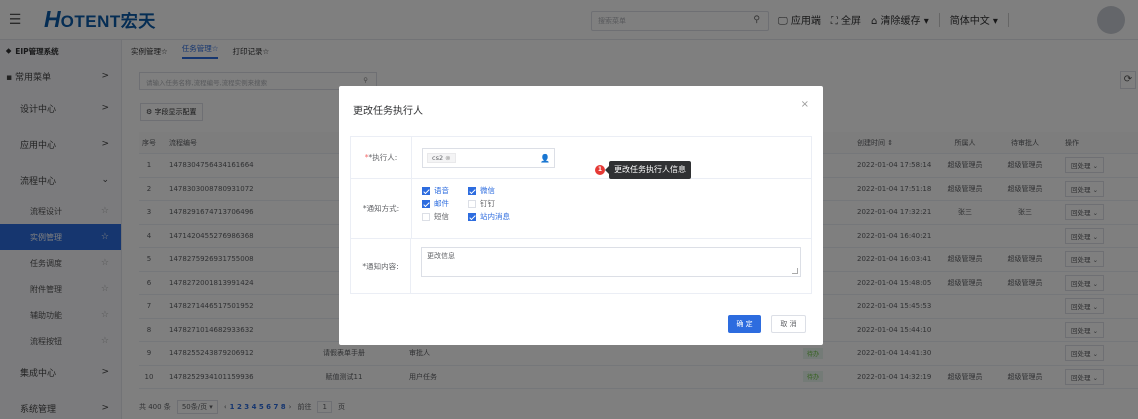 The width and height of the screenshot is (1138, 419). I want to click on notify-method-checkbox: 钉钉, so click(498, 203).